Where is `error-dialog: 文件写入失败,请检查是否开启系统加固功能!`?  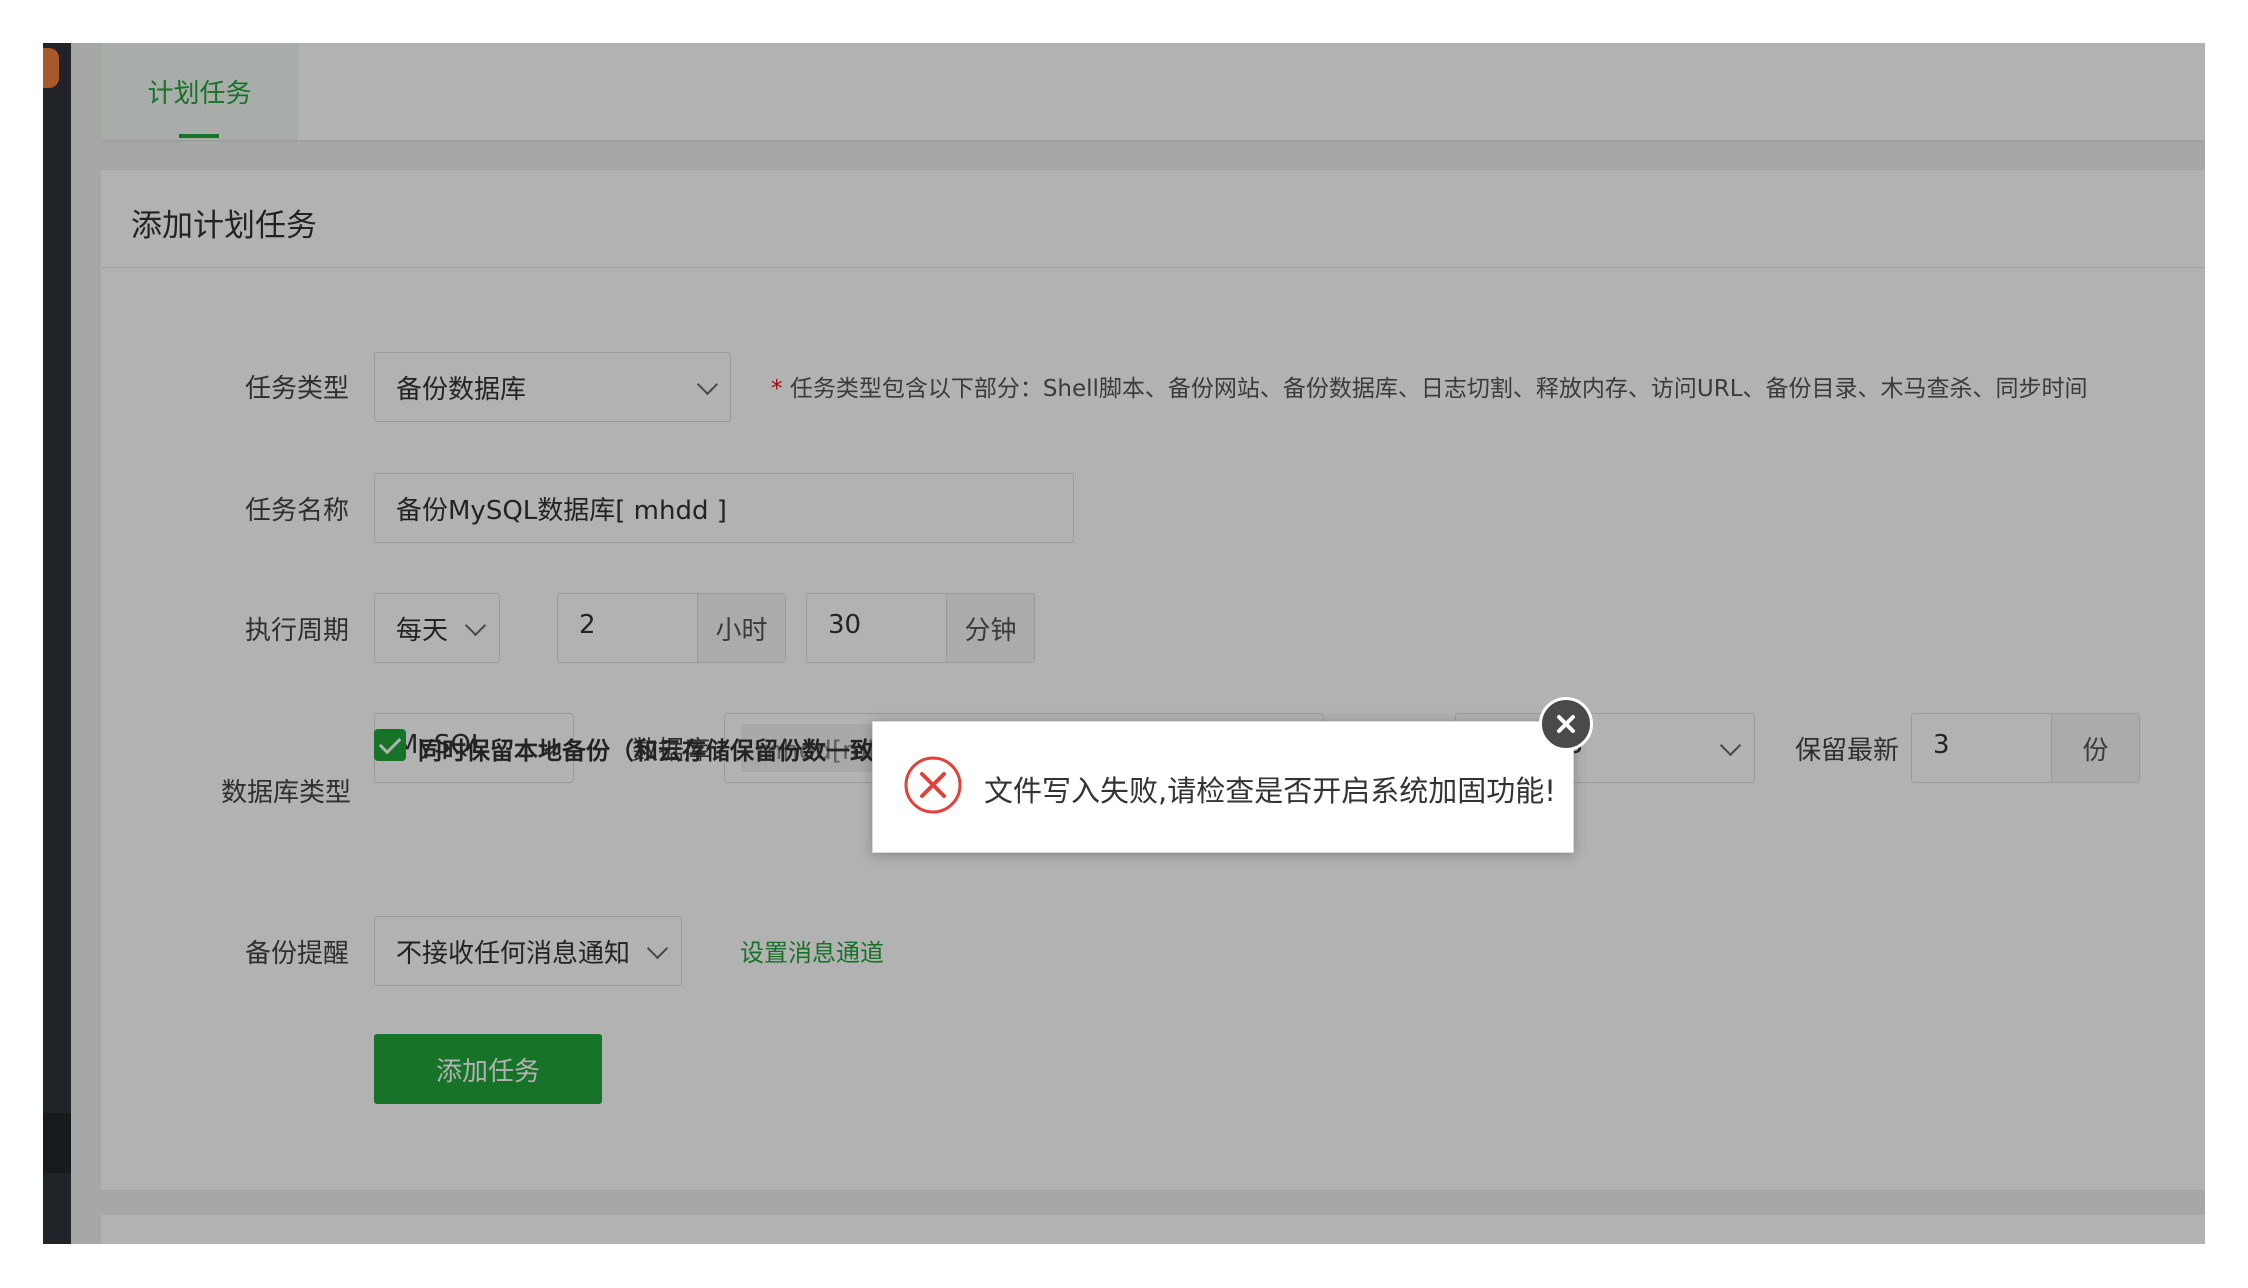
error-dialog: 文件写入失败,请检查是否开启系统加固功能! is located at coordinates (1223, 787).